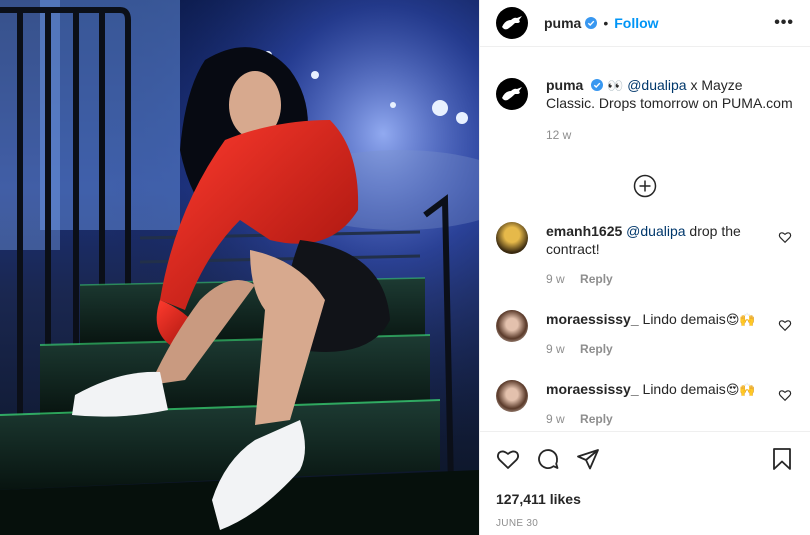 The width and height of the screenshot is (810, 535). I want to click on comment-username: emanh1625, so click(584, 231).